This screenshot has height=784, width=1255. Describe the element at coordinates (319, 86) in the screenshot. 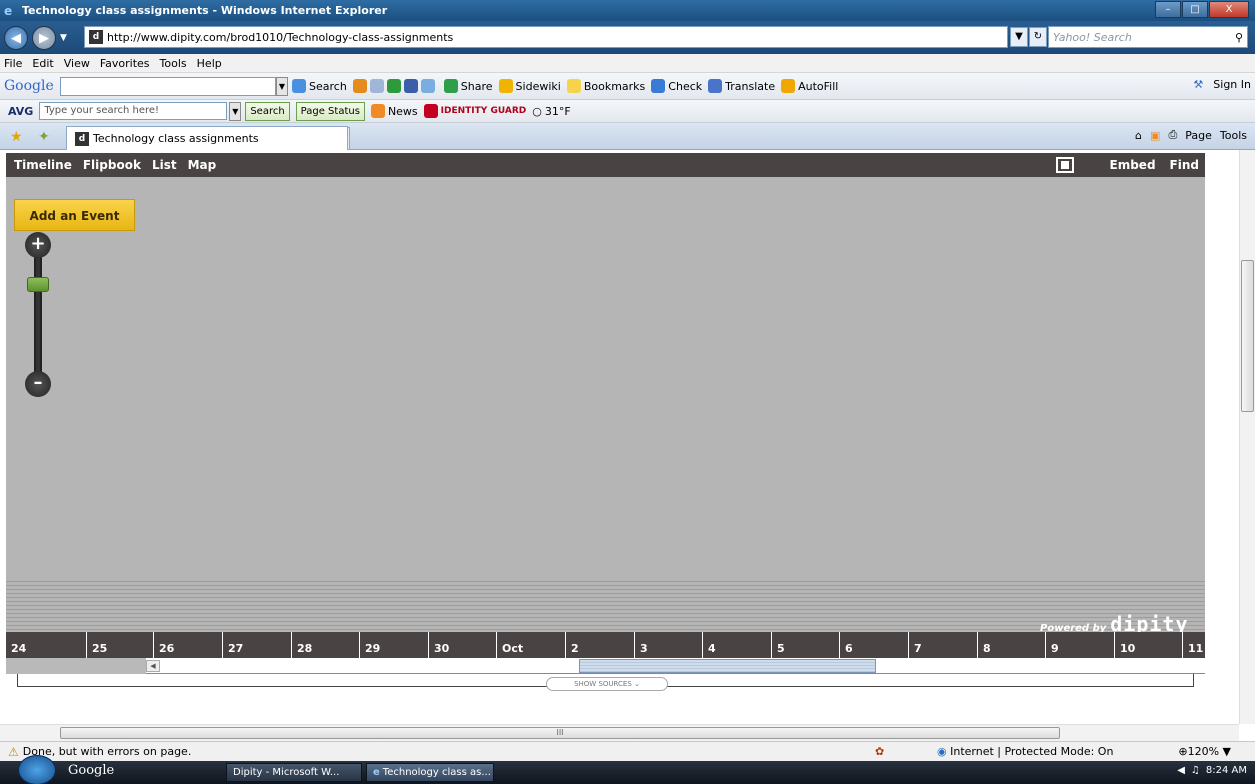

I see `google-search-button: Search` at that location.